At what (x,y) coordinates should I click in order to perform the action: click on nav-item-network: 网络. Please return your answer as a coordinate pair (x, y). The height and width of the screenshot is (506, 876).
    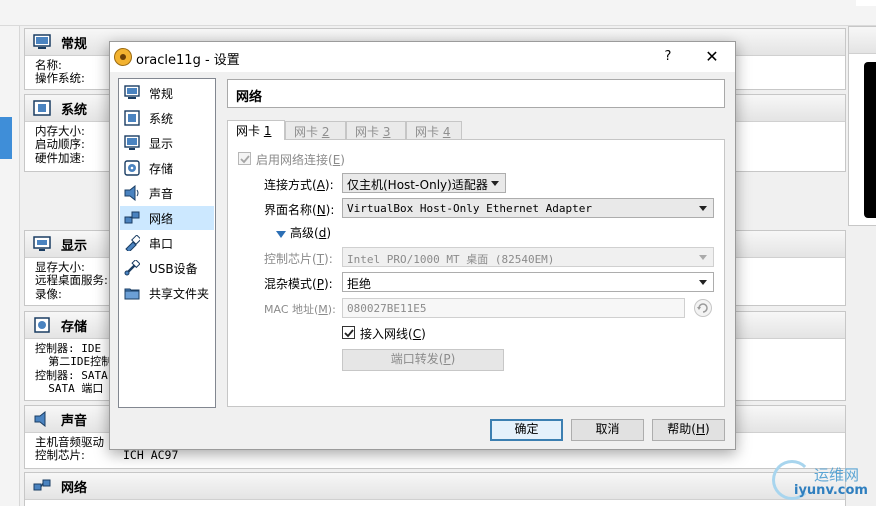
    Looking at the image, I should click on (167, 218).